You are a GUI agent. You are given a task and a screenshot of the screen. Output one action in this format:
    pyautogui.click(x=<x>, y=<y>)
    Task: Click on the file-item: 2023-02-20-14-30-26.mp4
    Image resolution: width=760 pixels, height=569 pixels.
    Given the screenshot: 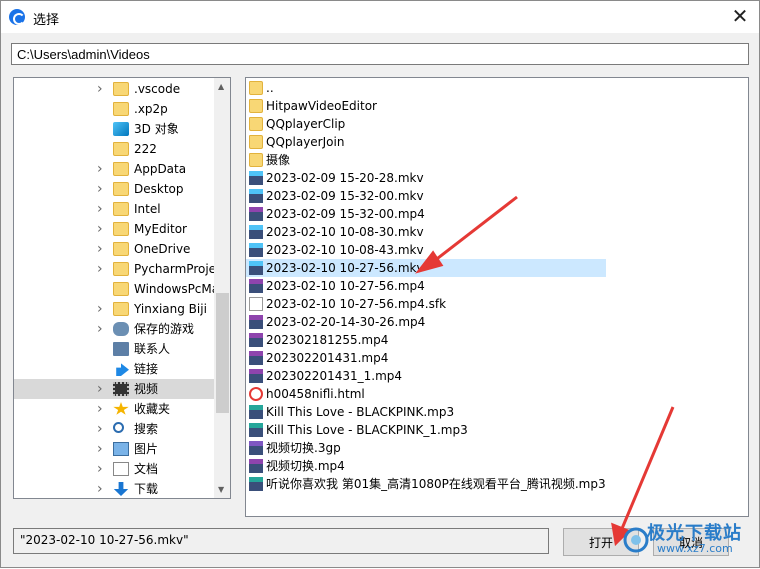 What is the action you would take?
    pyautogui.click(x=426, y=322)
    